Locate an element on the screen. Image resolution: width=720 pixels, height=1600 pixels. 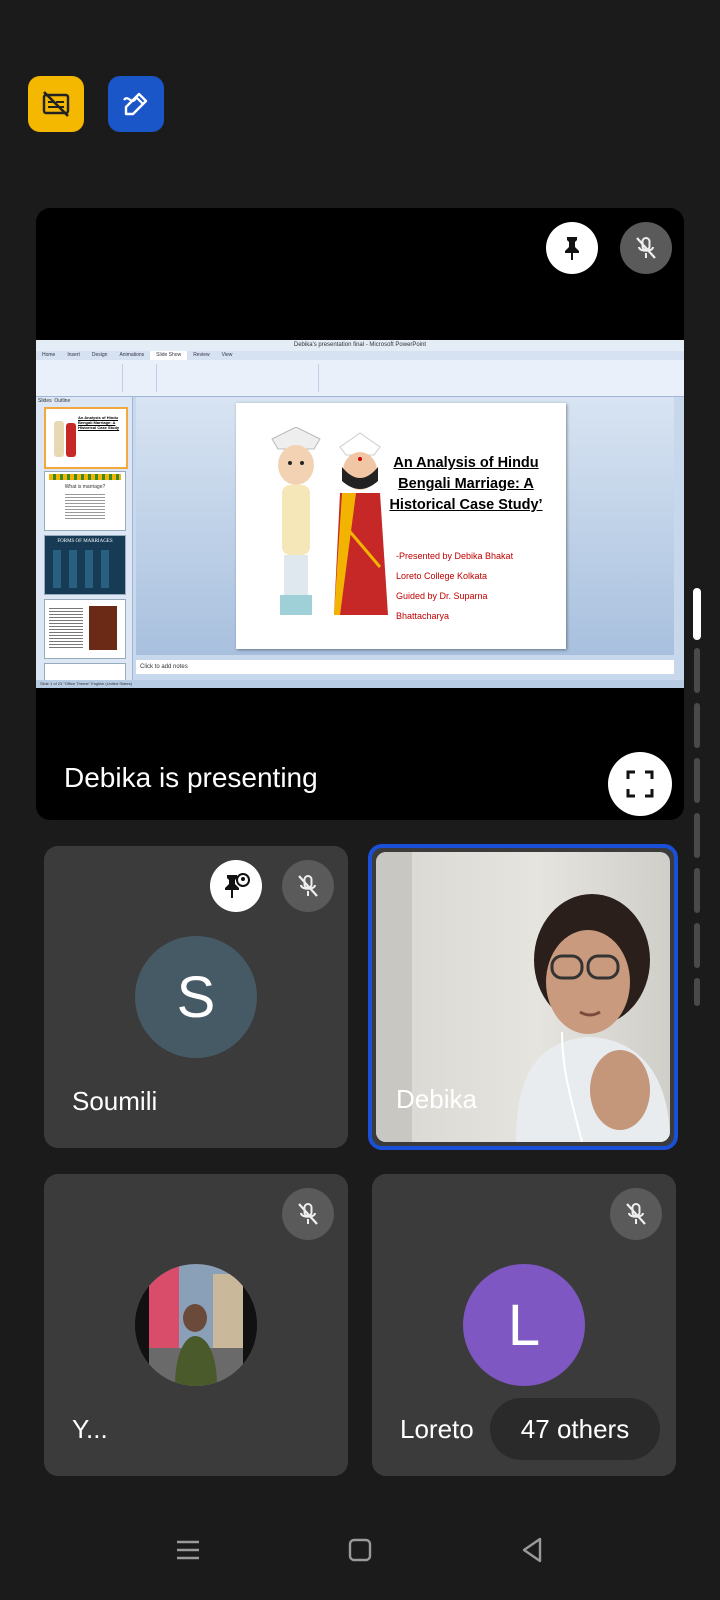
slide-line: Guided by Dr. Suparna is located at coordinates (442, 596).